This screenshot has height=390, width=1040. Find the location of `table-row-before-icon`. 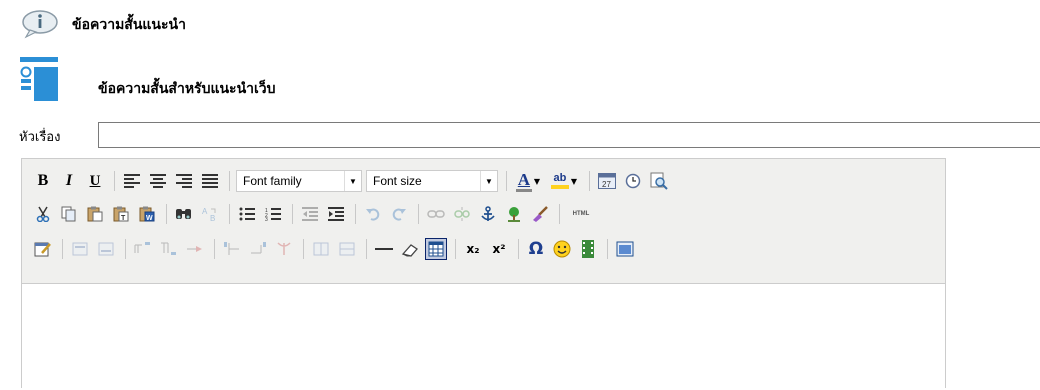

table-row-before-icon is located at coordinates (143, 249).